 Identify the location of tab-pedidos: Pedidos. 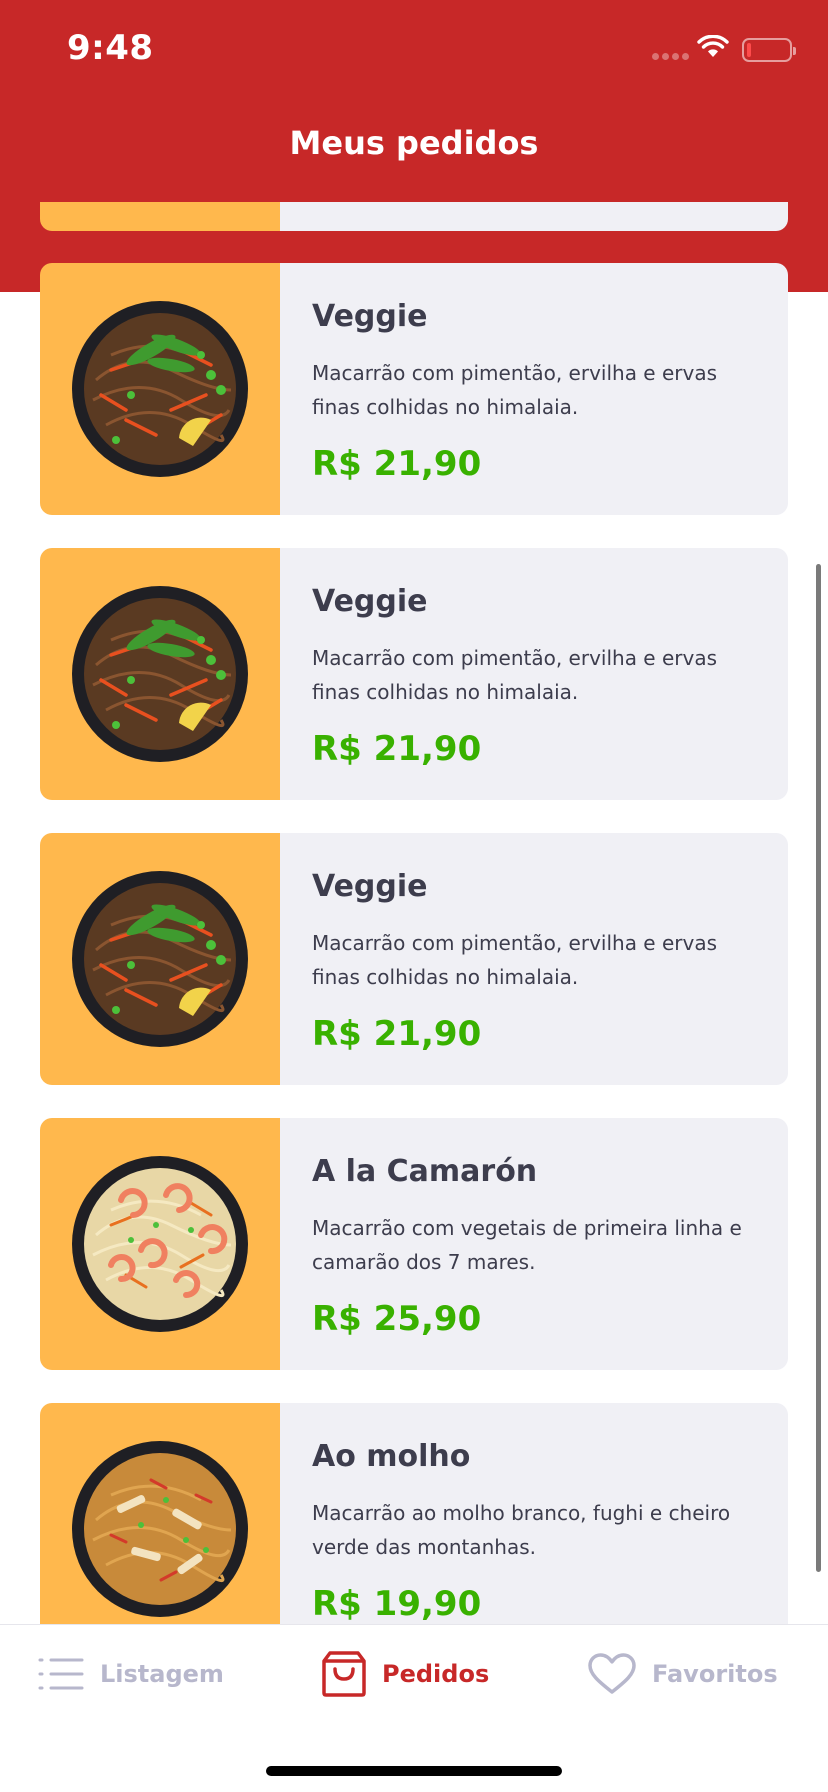
(405, 1674).